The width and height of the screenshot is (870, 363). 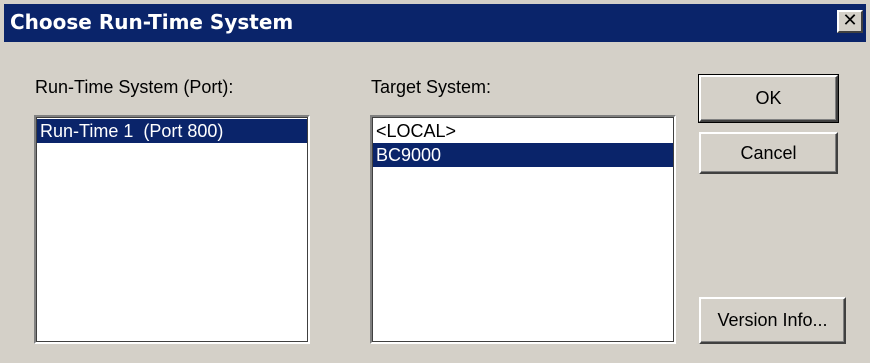 What do you see at coordinates (523, 155) in the screenshot?
I see `list-item: BC9000` at bounding box center [523, 155].